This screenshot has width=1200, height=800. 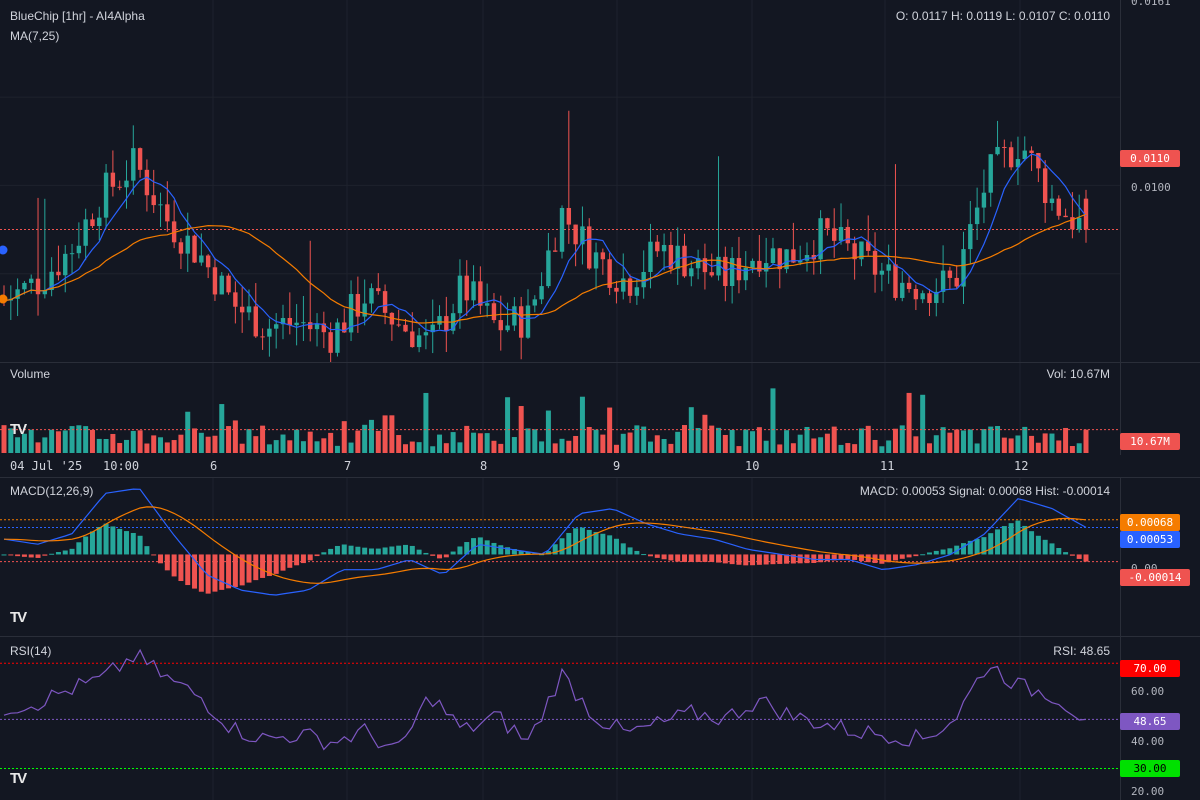 I want to click on signal-line, so click(x=545, y=545).